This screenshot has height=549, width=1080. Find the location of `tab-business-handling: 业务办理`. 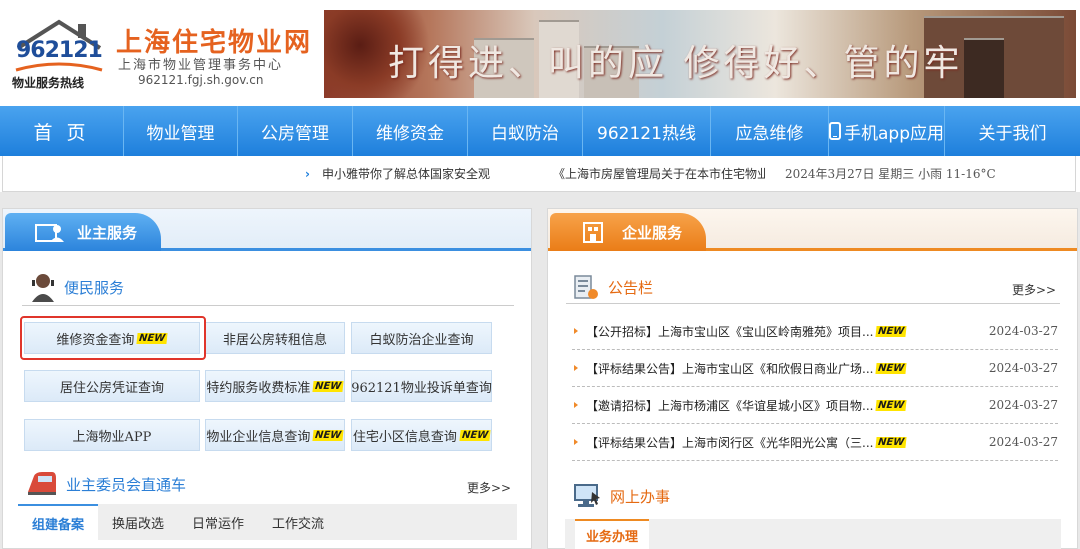

tab-business-handling: 业务办理 is located at coordinates (612, 534).